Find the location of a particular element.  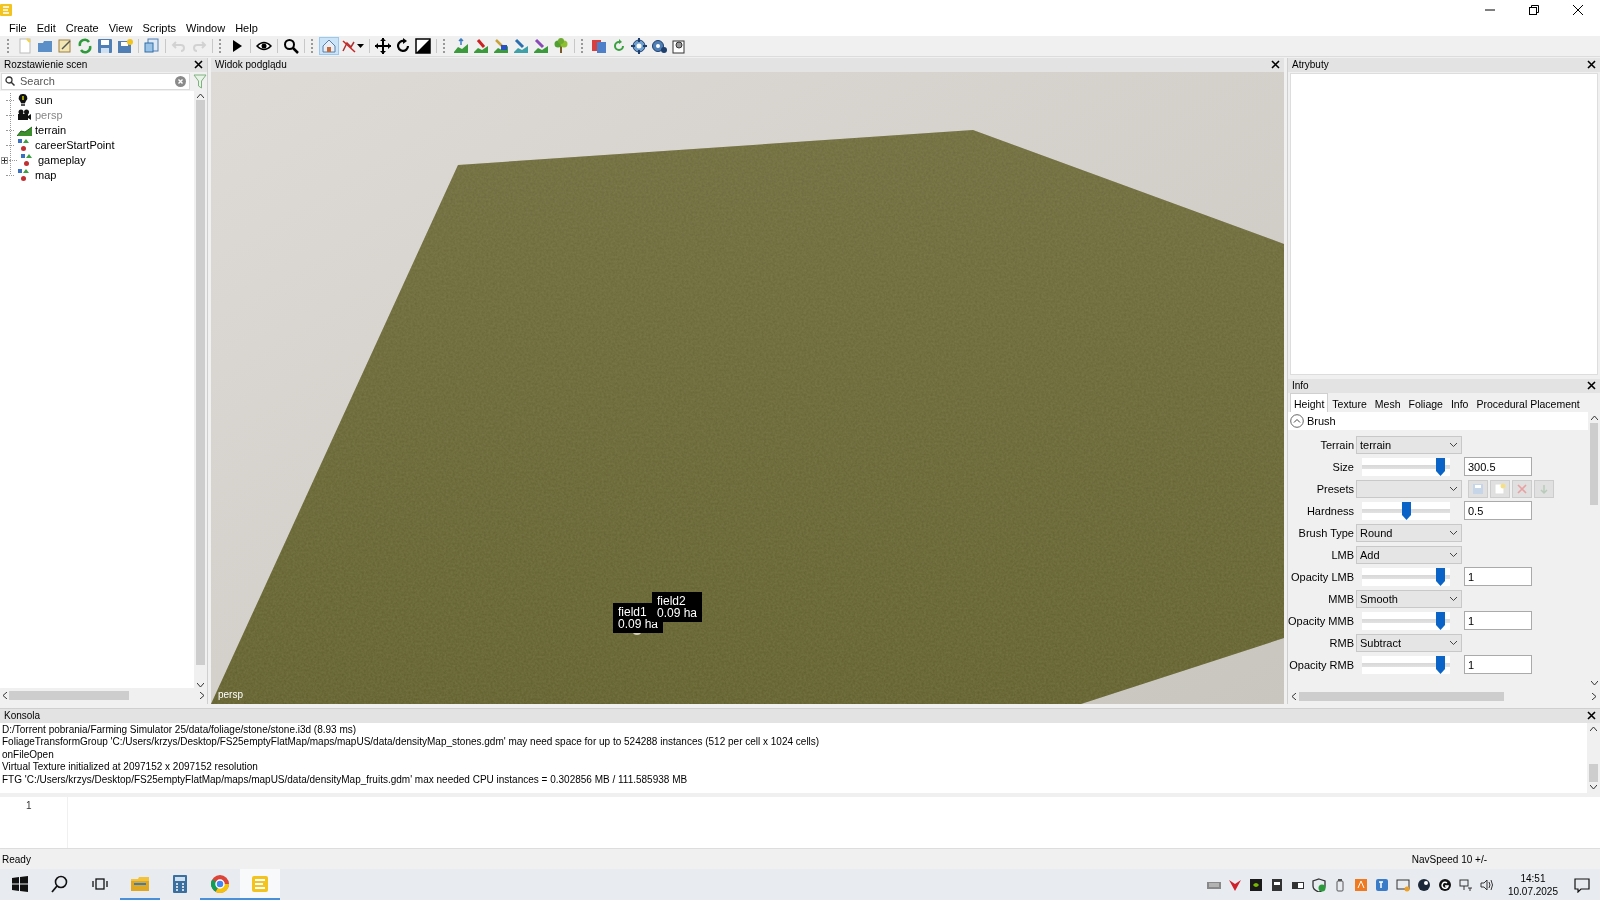

clear-icon is located at coordinates (180, 81).